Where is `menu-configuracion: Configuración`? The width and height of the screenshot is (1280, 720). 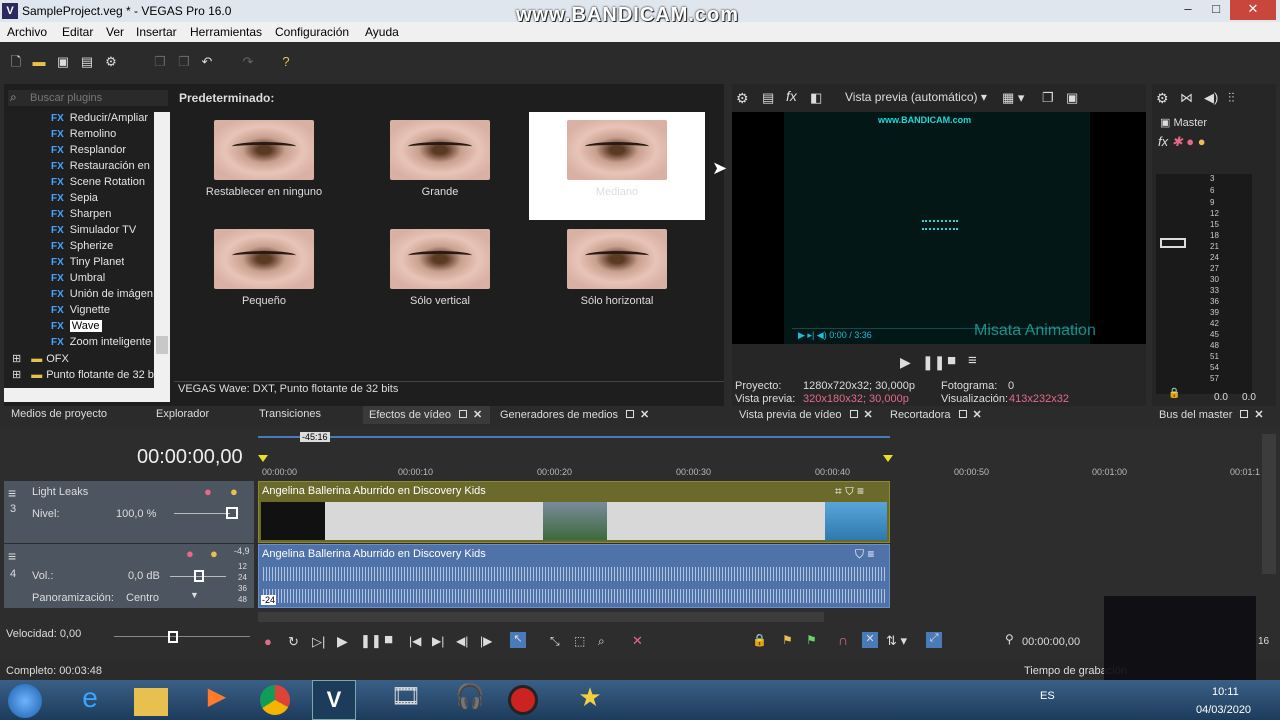
menu-configuracion: Configuración is located at coordinates (312, 32).